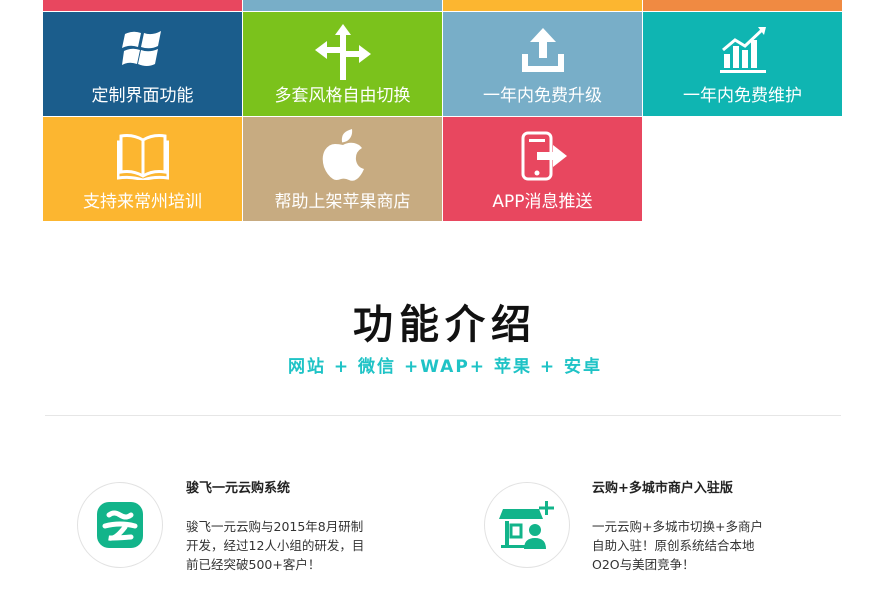 The width and height of the screenshot is (890, 593). What do you see at coordinates (142, 202) in the screenshot?
I see `tile-label: 支持来常州培训` at bounding box center [142, 202].